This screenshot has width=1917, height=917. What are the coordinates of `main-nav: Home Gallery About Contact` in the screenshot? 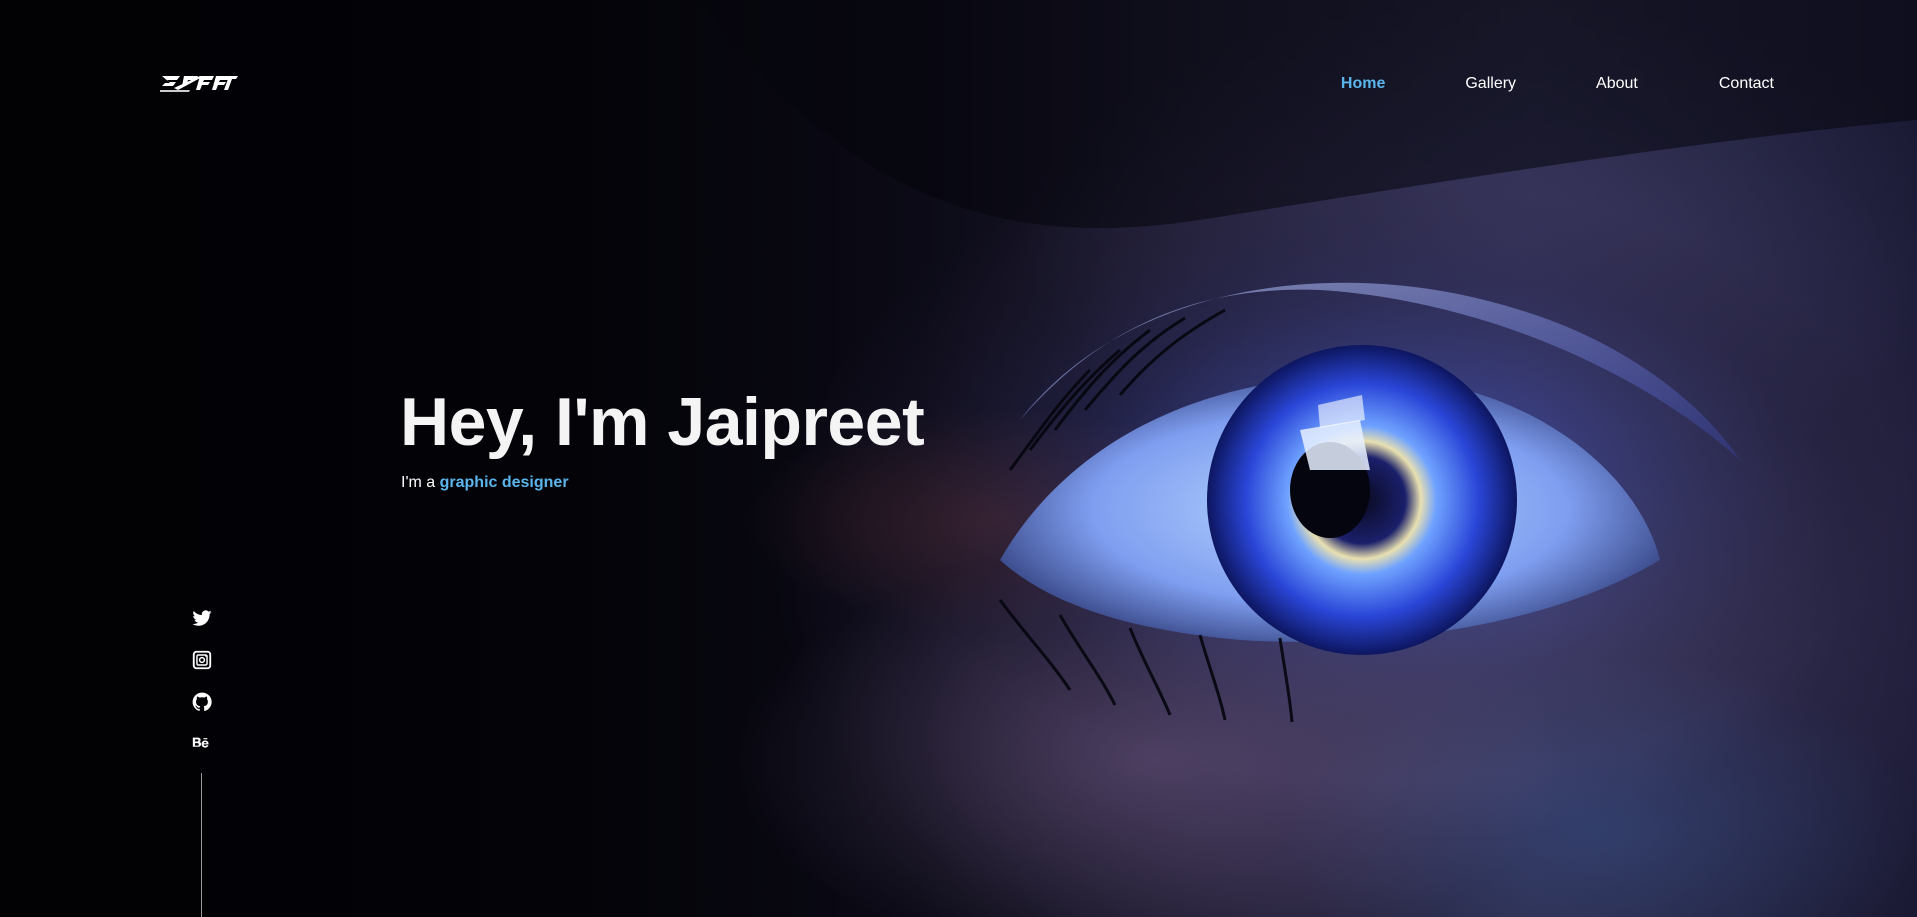 It's located at (1557, 84).